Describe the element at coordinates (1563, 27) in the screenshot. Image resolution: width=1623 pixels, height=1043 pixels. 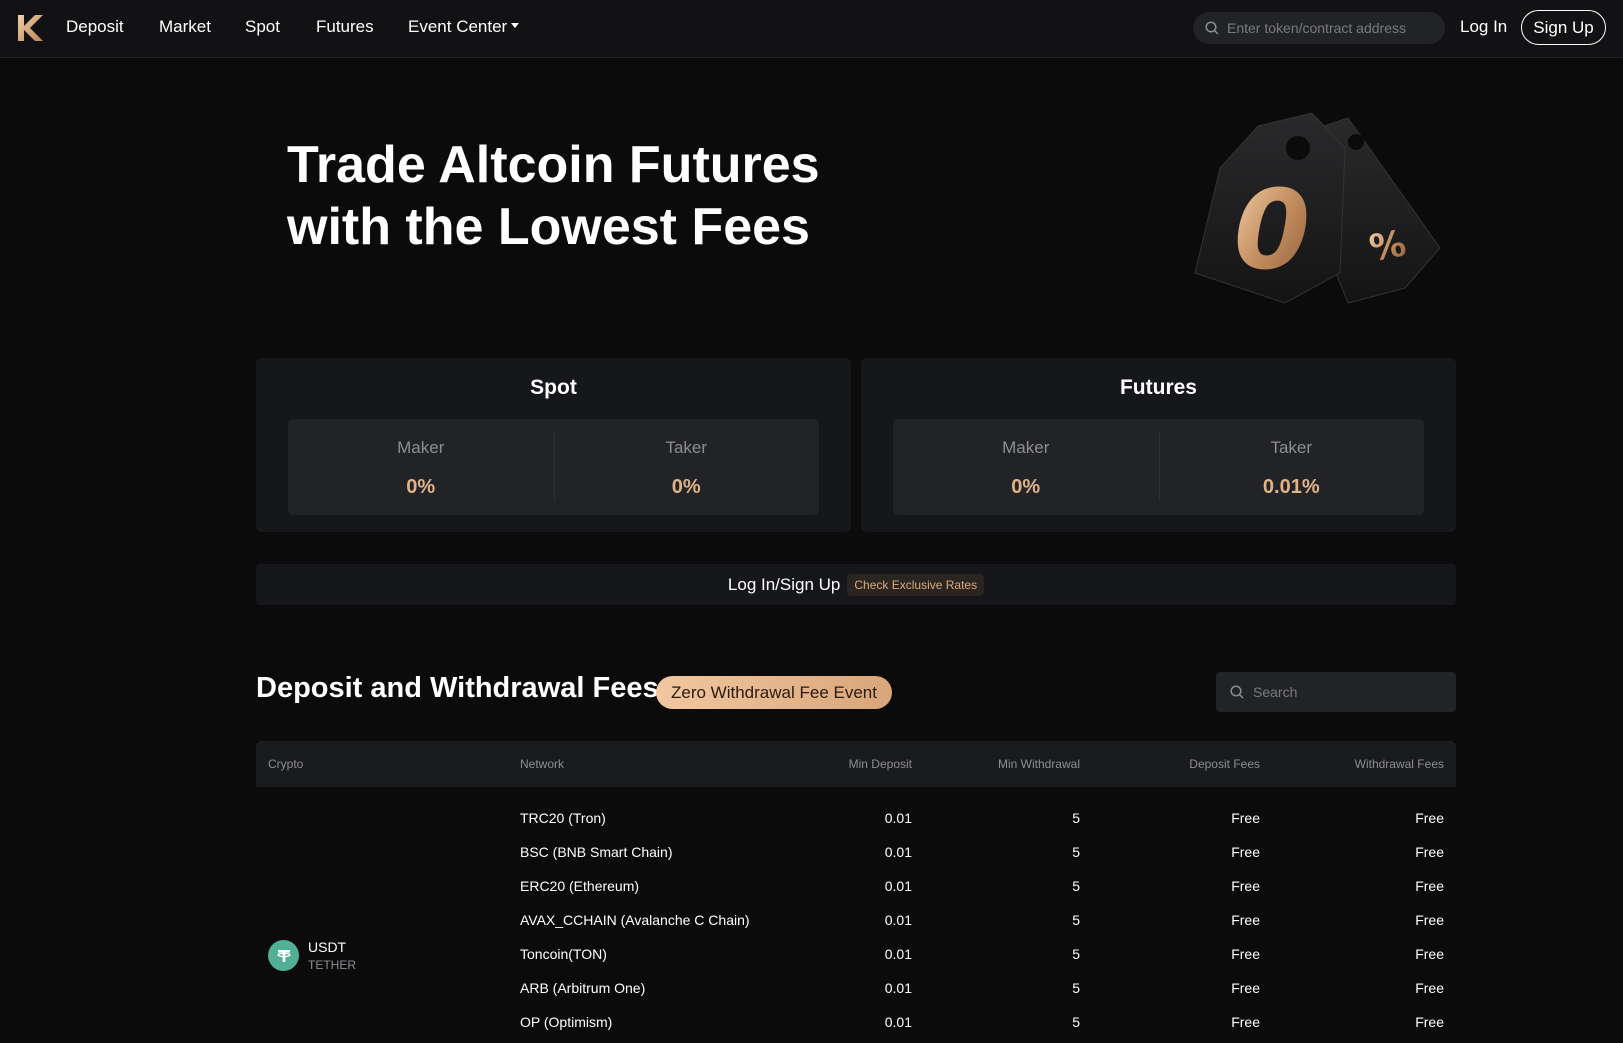
I see `signup-button: Sign Up` at that location.